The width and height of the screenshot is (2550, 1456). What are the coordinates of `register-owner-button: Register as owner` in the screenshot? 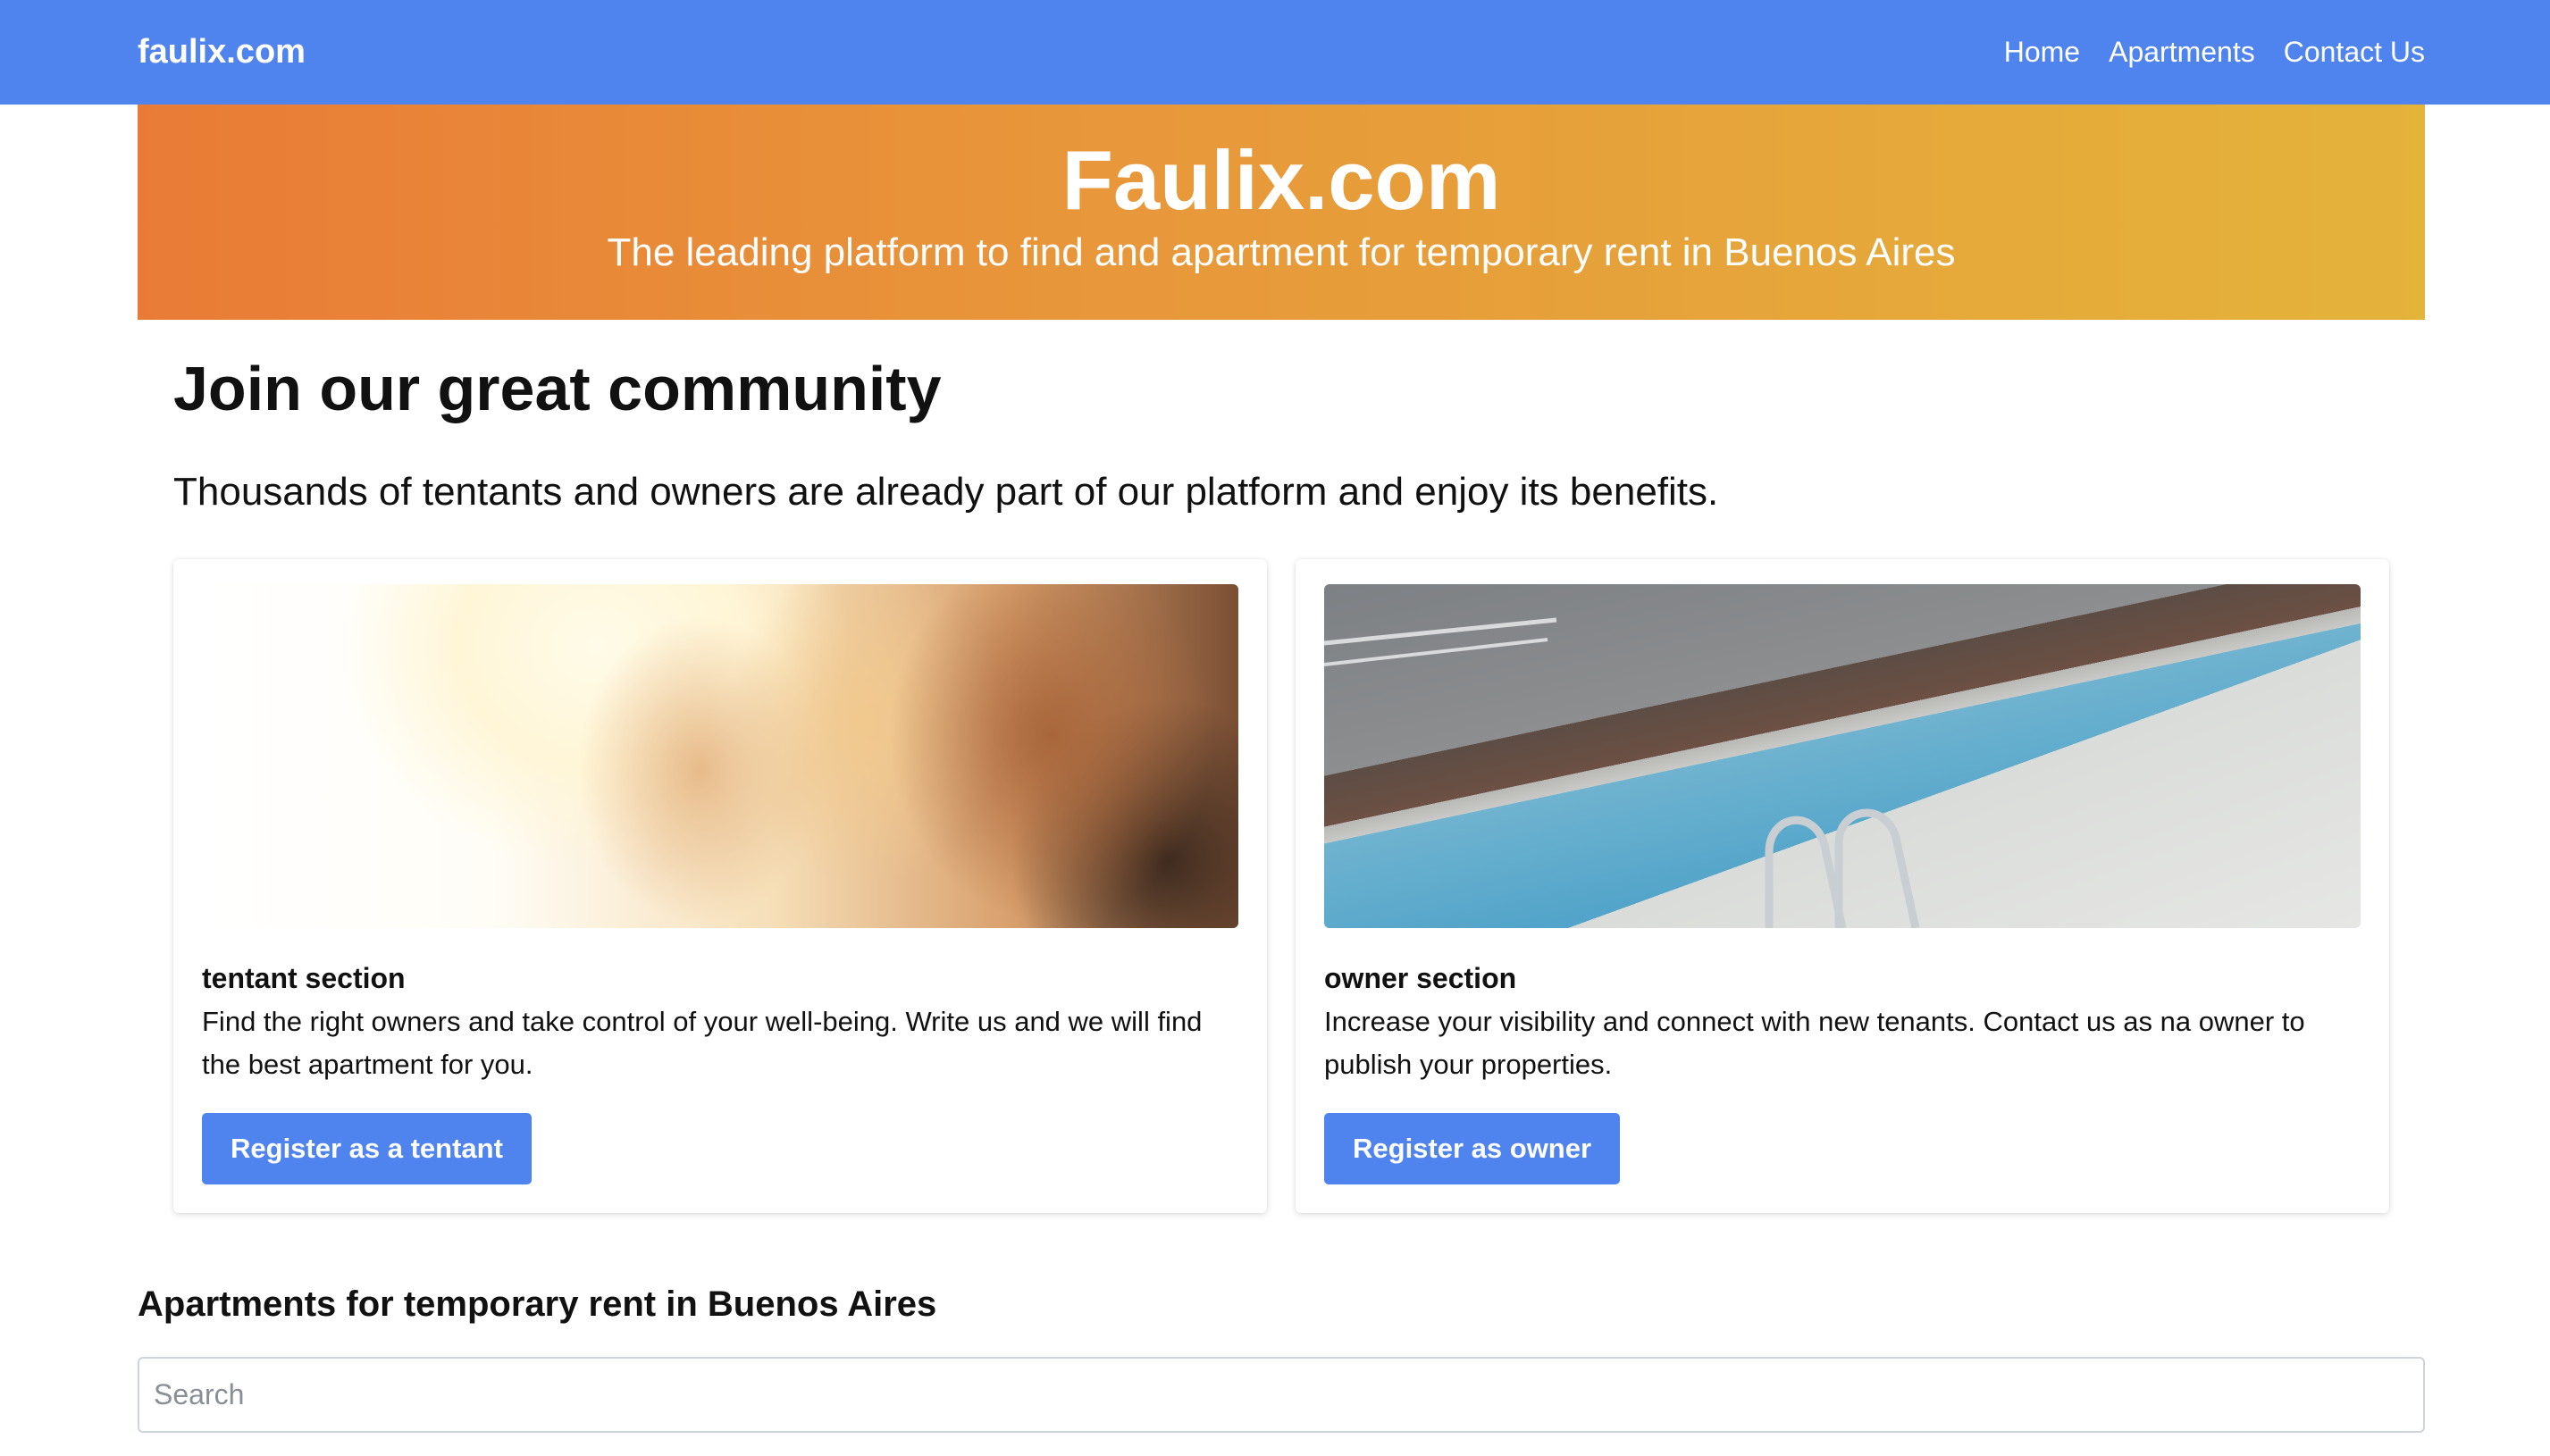 It's located at (1472, 1148).